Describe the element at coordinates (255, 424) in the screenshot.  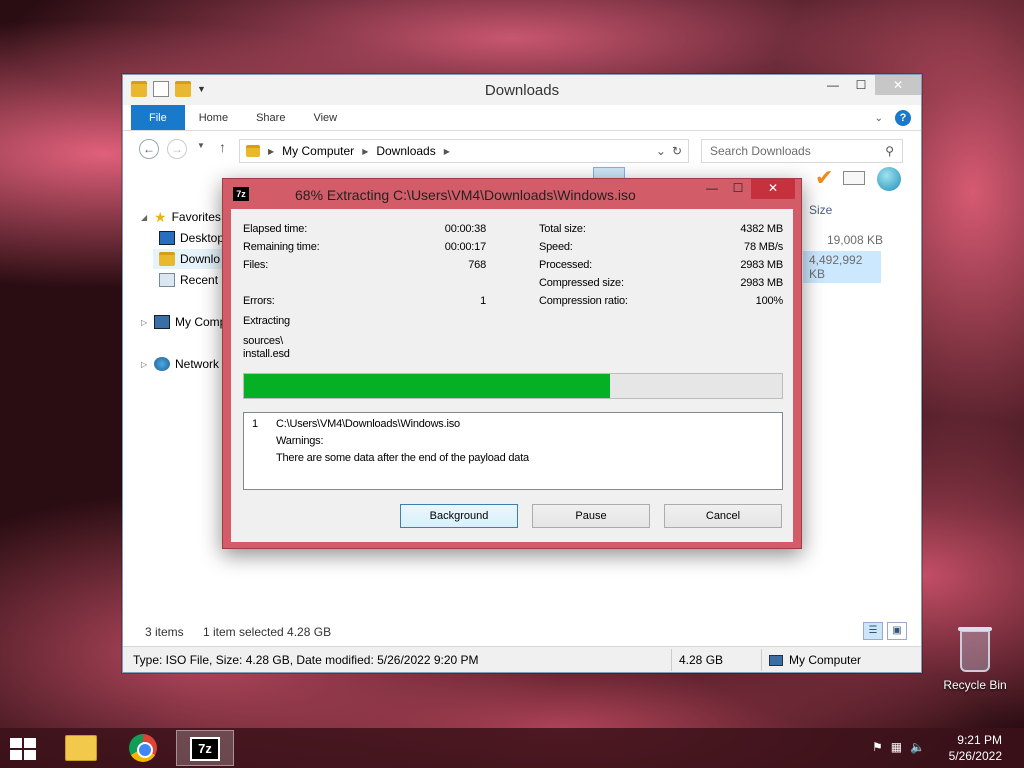
I see `log-index: 1` at that location.